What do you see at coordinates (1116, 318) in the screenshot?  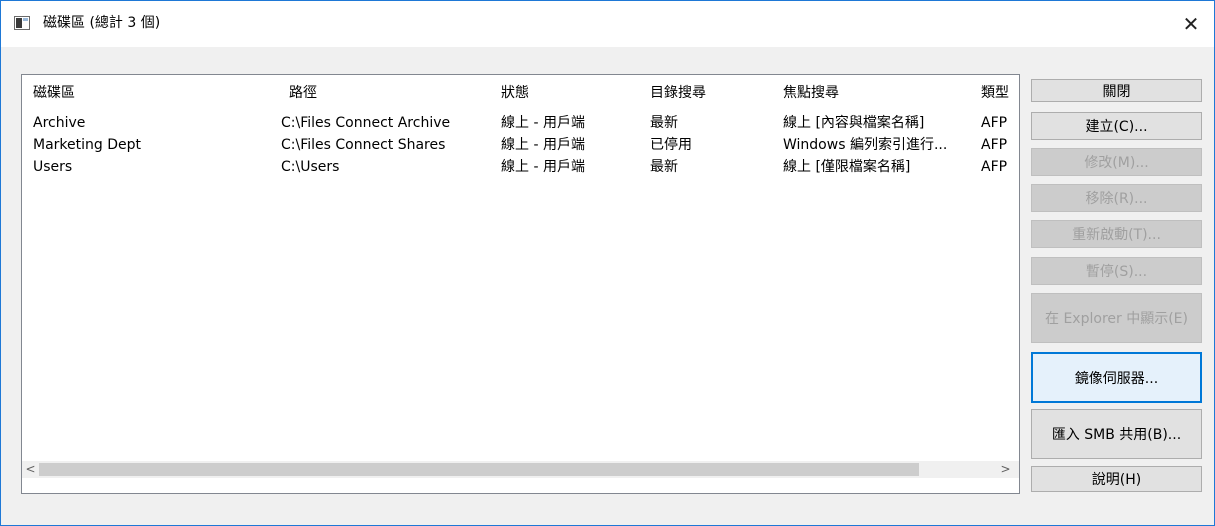 I see `show-in-explorer-button: 在 Explorer 中顯示(E)` at bounding box center [1116, 318].